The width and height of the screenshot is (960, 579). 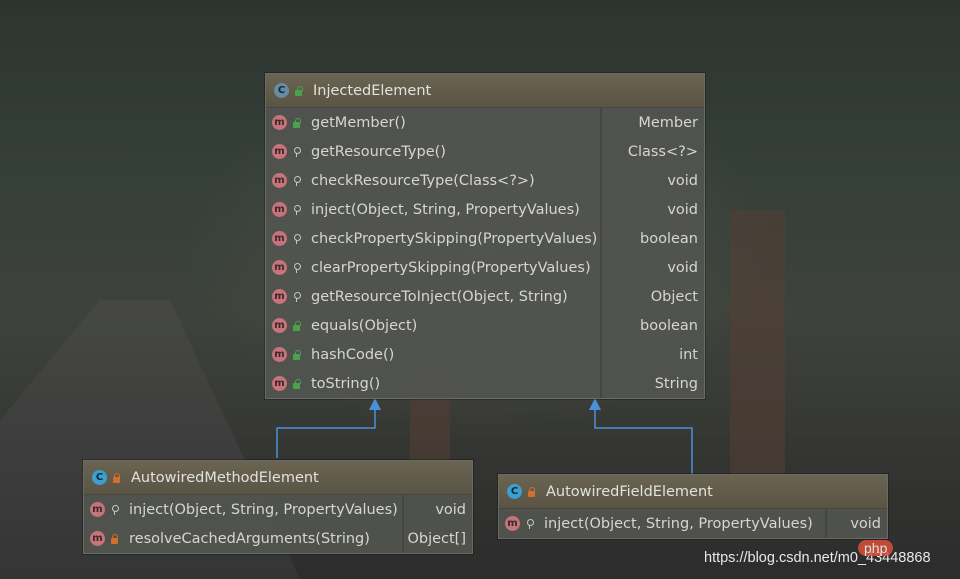 I want to click on php-logo: php, so click(x=876, y=548).